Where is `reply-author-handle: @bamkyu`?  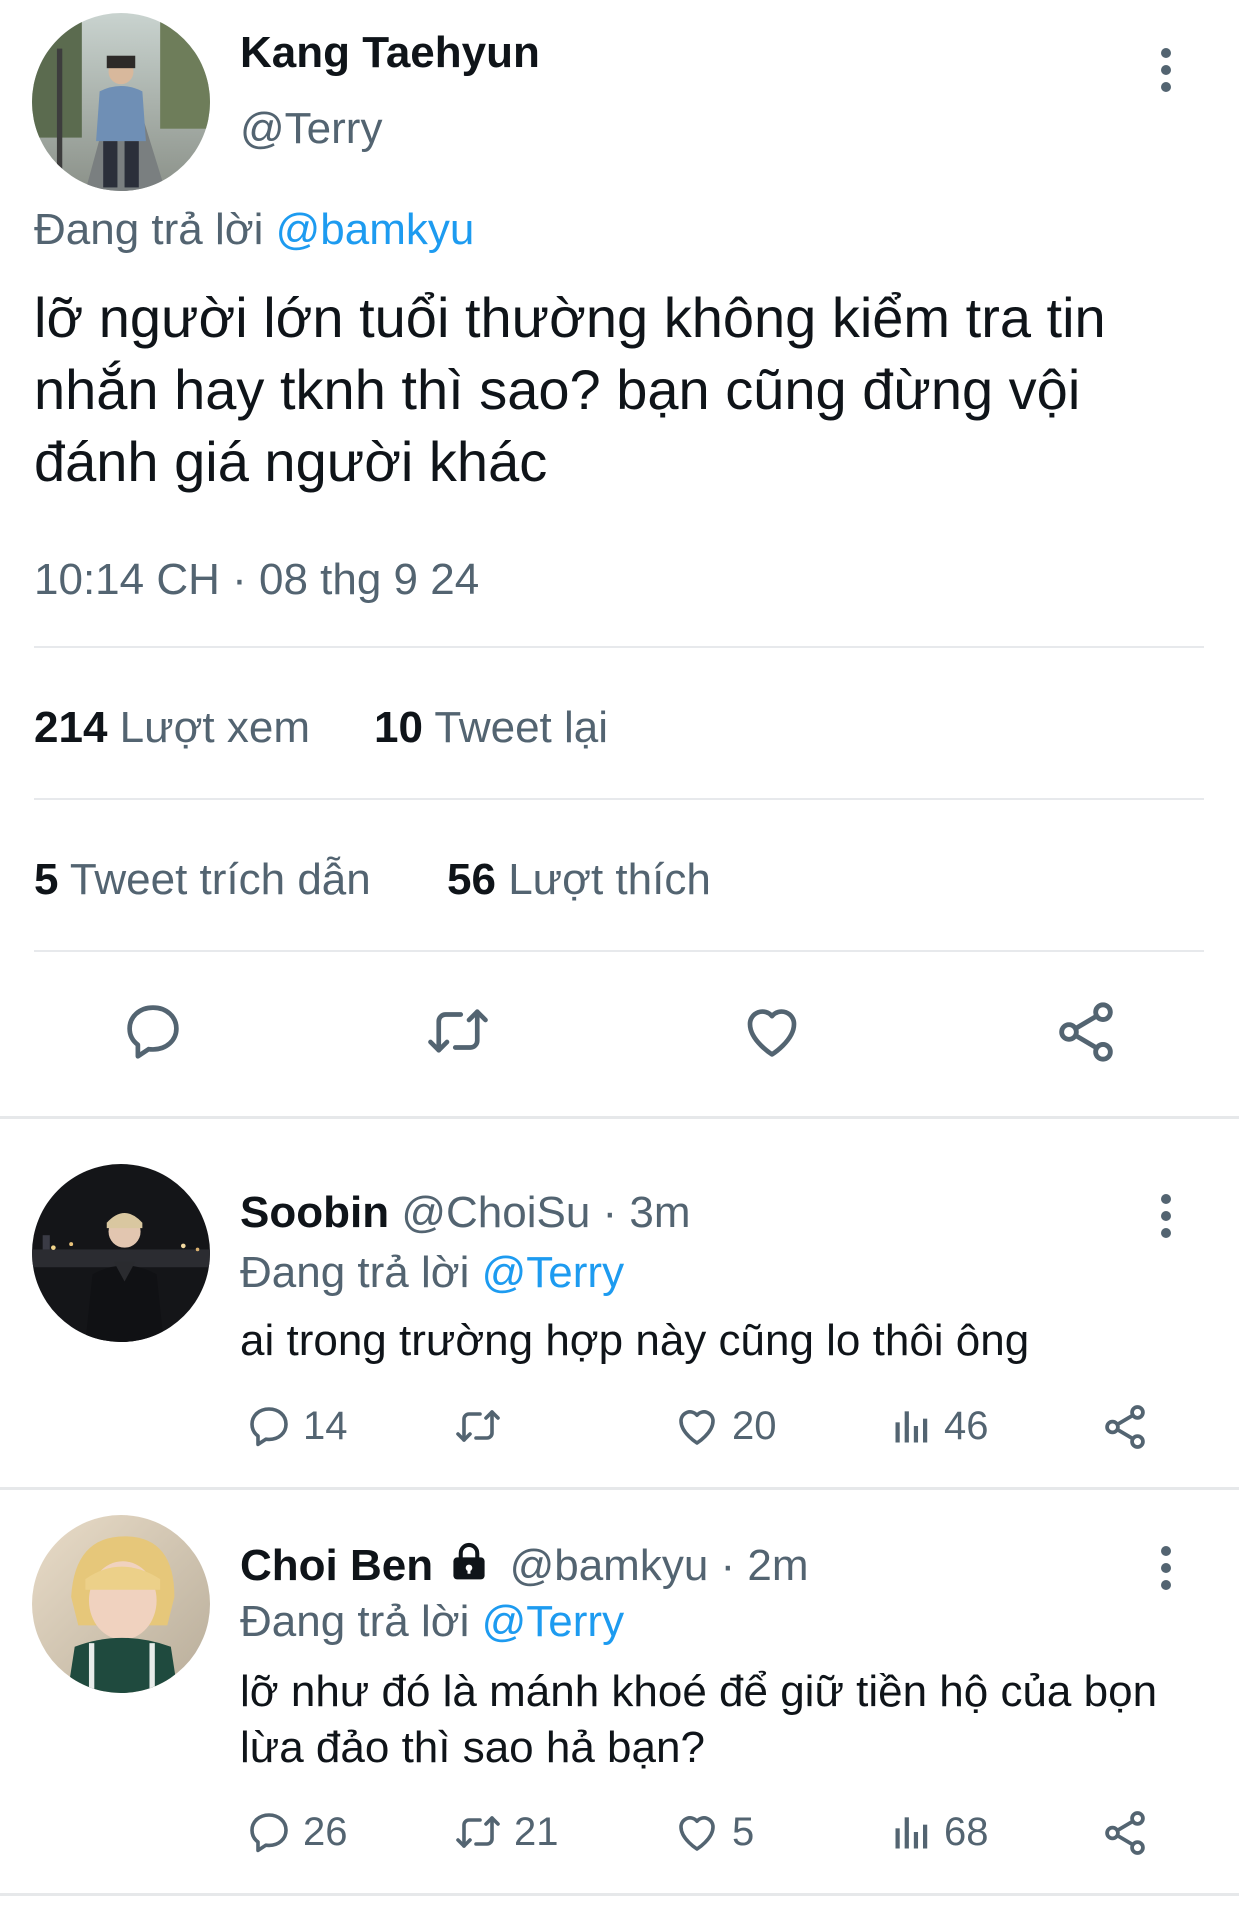
reply-author-handle: @bamkyu is located at coordinates (609, 1565).